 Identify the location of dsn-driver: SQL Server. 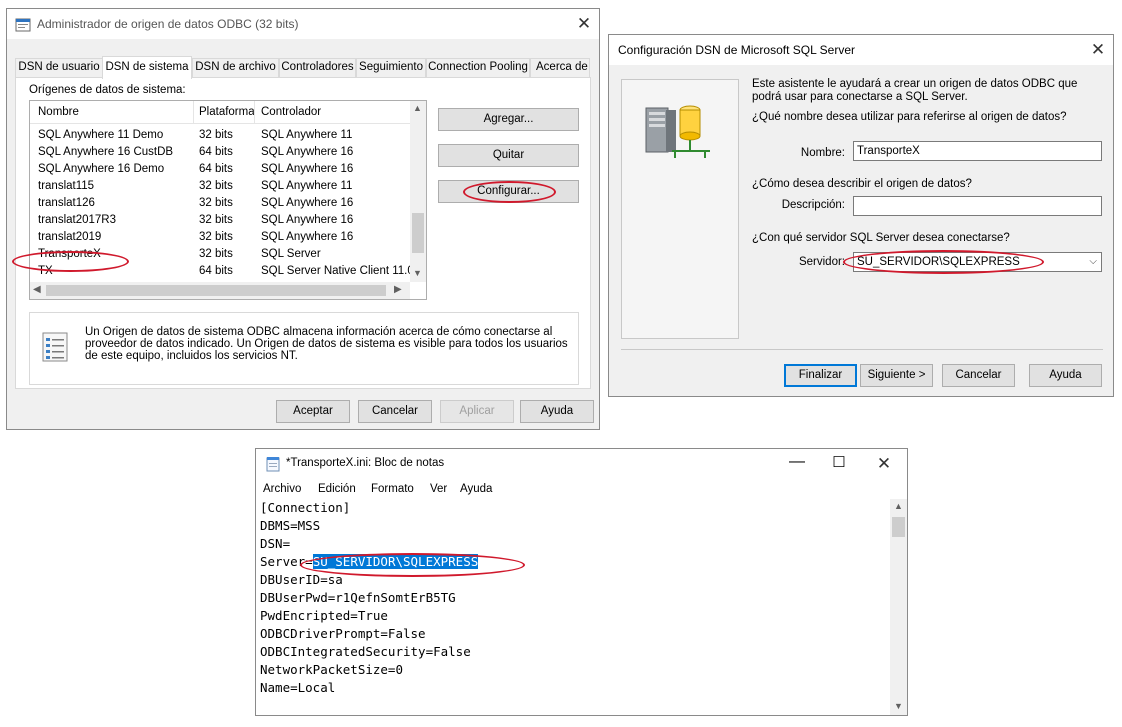
(291, 254).